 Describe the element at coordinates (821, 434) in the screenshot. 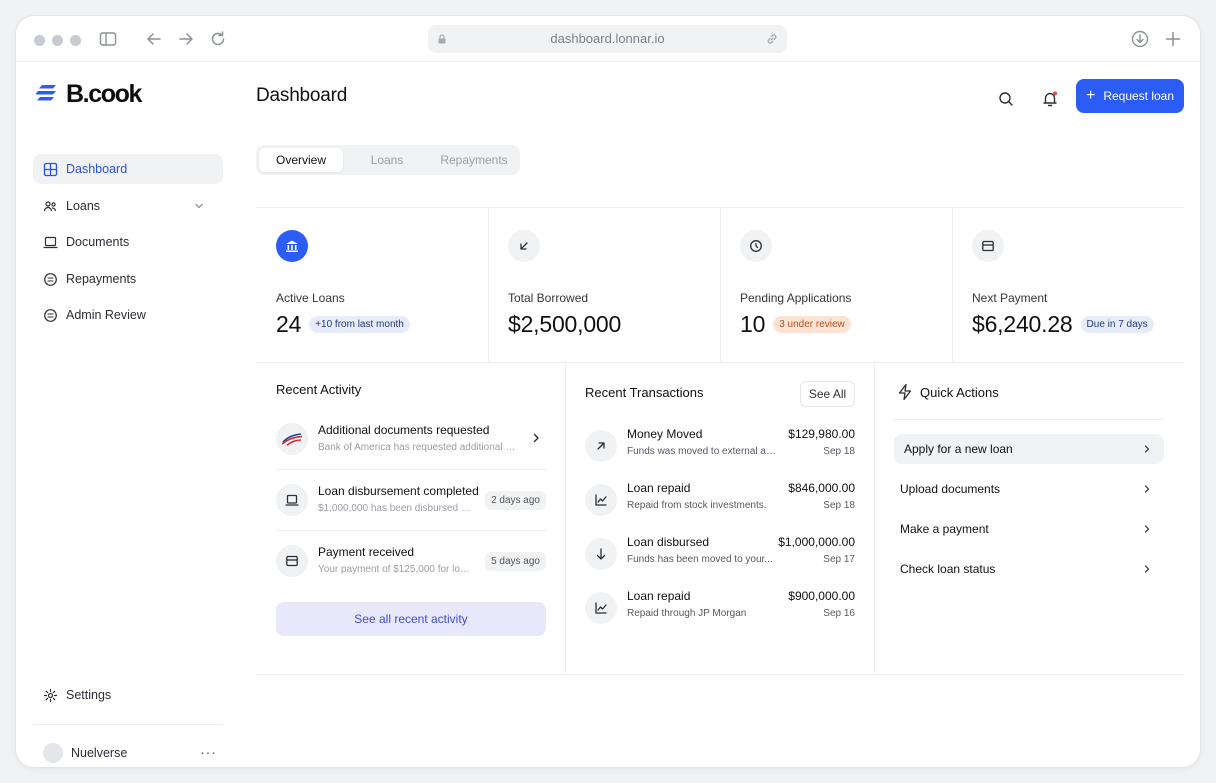

I see `transaction-amount: $129,980.00` at that location.